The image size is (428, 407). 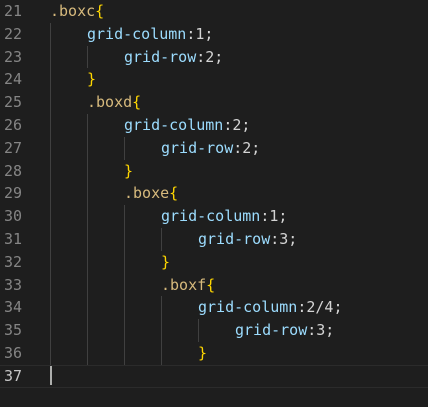 I want to click on line-number: 25, so click(x=12, y=102).